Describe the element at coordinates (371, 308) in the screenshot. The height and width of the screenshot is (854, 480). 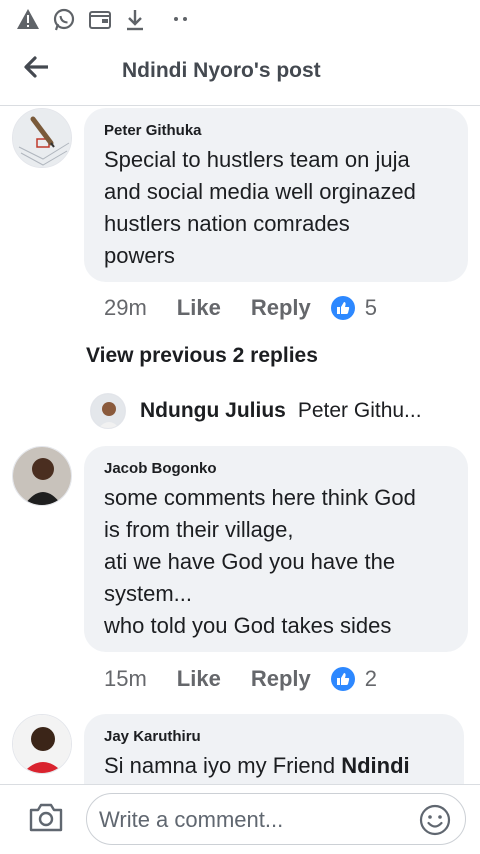
I see `reaction-count: 5` at that location.